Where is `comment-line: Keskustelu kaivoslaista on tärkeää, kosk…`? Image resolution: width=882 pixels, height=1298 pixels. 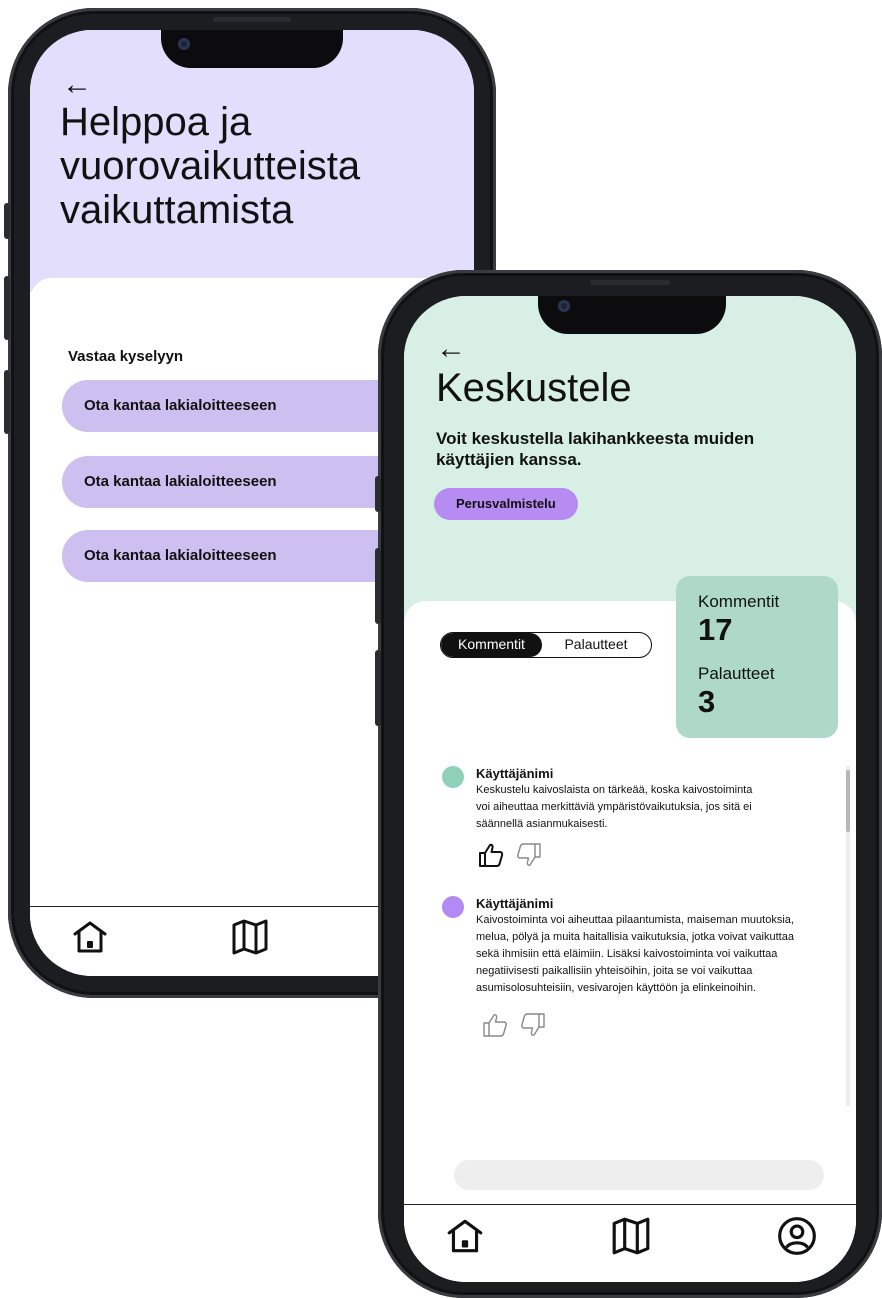
comment-line: Keskustelu kaivoslaista on tärkeää, kosk… is located at coordinates (614, 790).